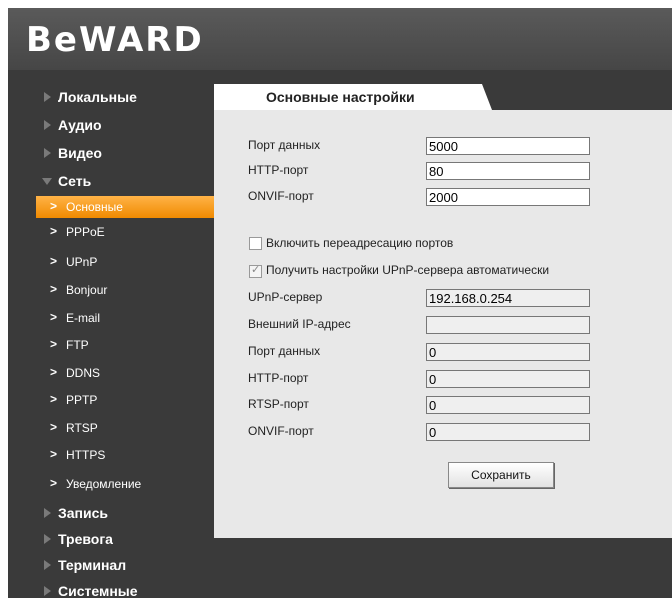 The image size is (672, 604). Describe the element at coordinates (111, 513) in the screenshot. I see `menu-item-record: Запись` at that location.